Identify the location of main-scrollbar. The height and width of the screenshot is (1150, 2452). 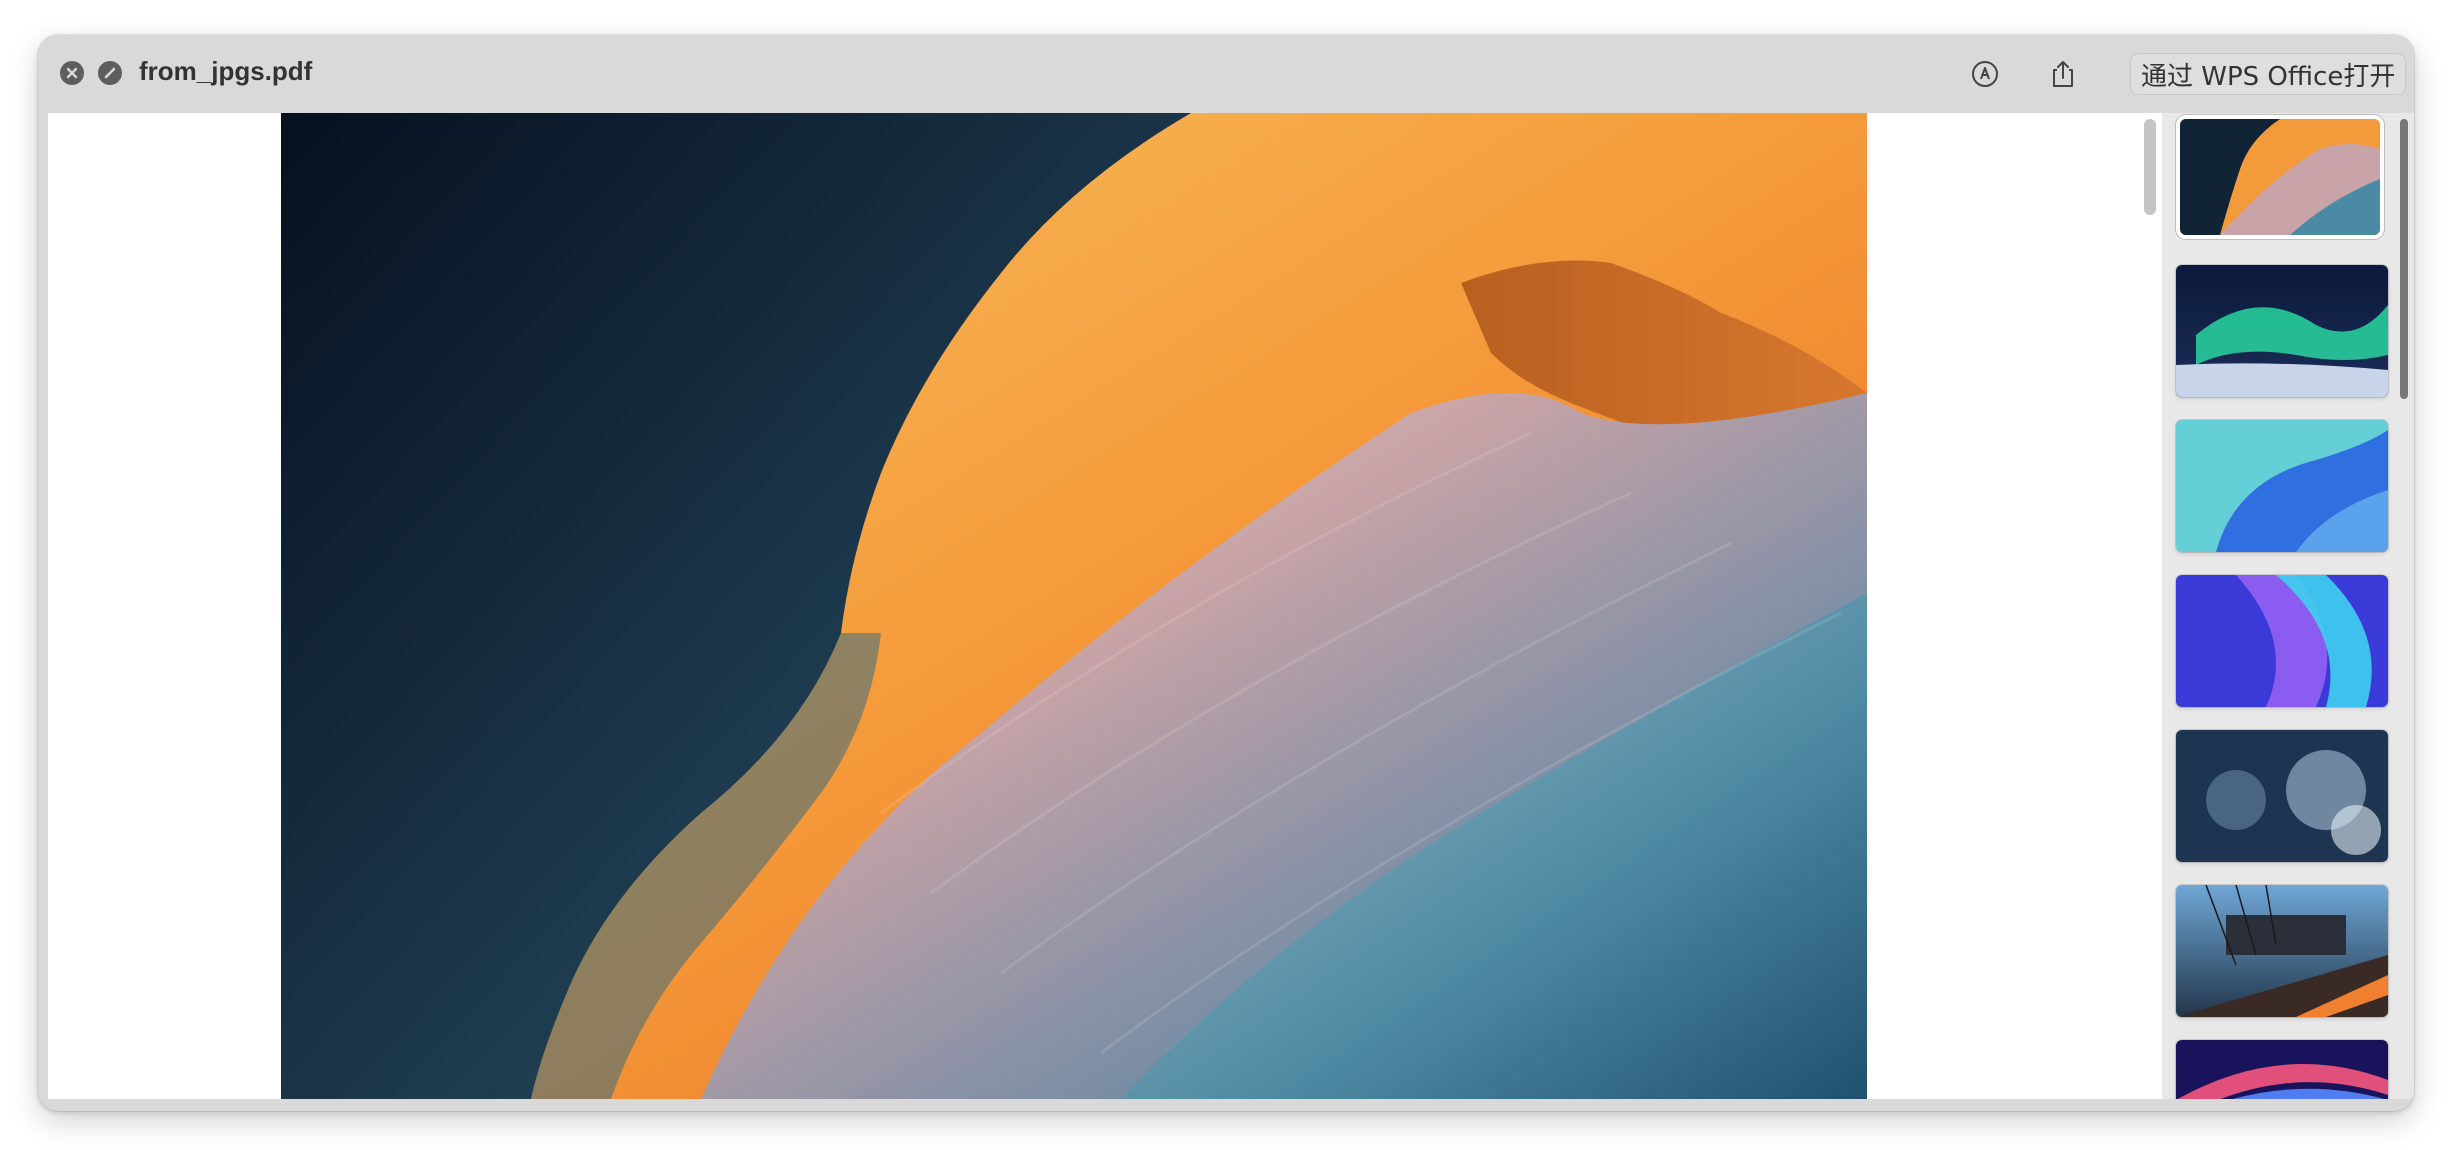
(2150, 167).